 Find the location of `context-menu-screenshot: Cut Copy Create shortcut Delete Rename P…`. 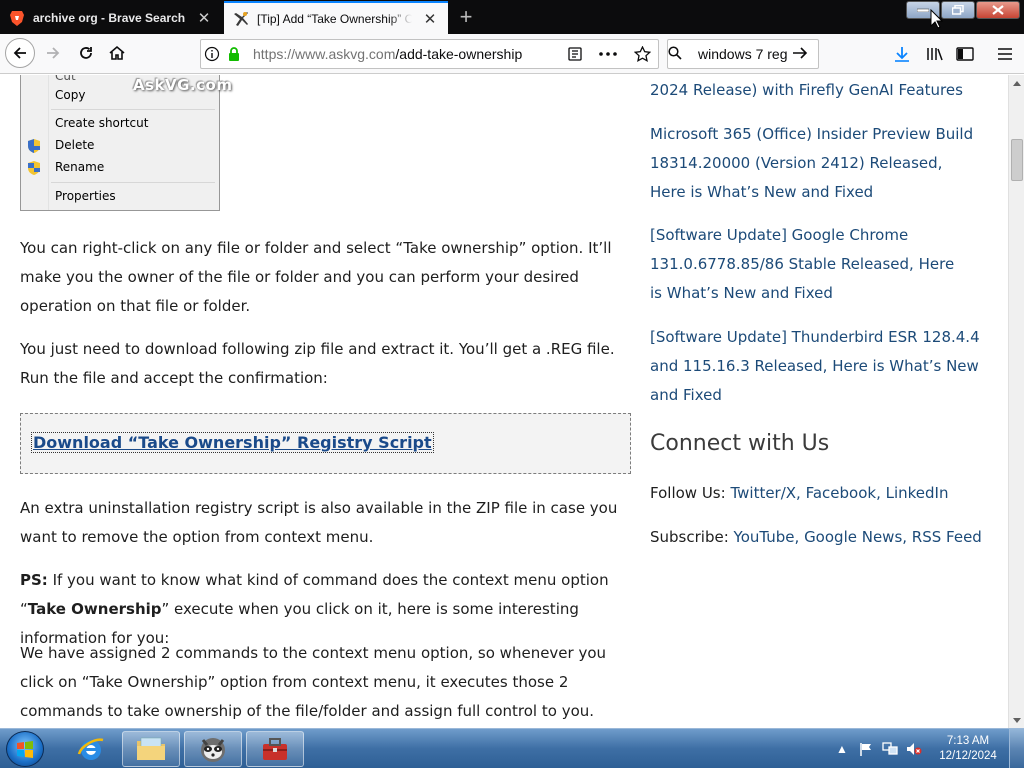

context-menu-screenshot: Cut Copy Create shortcut Delete Rename P… is located at coordinates (126, 143).